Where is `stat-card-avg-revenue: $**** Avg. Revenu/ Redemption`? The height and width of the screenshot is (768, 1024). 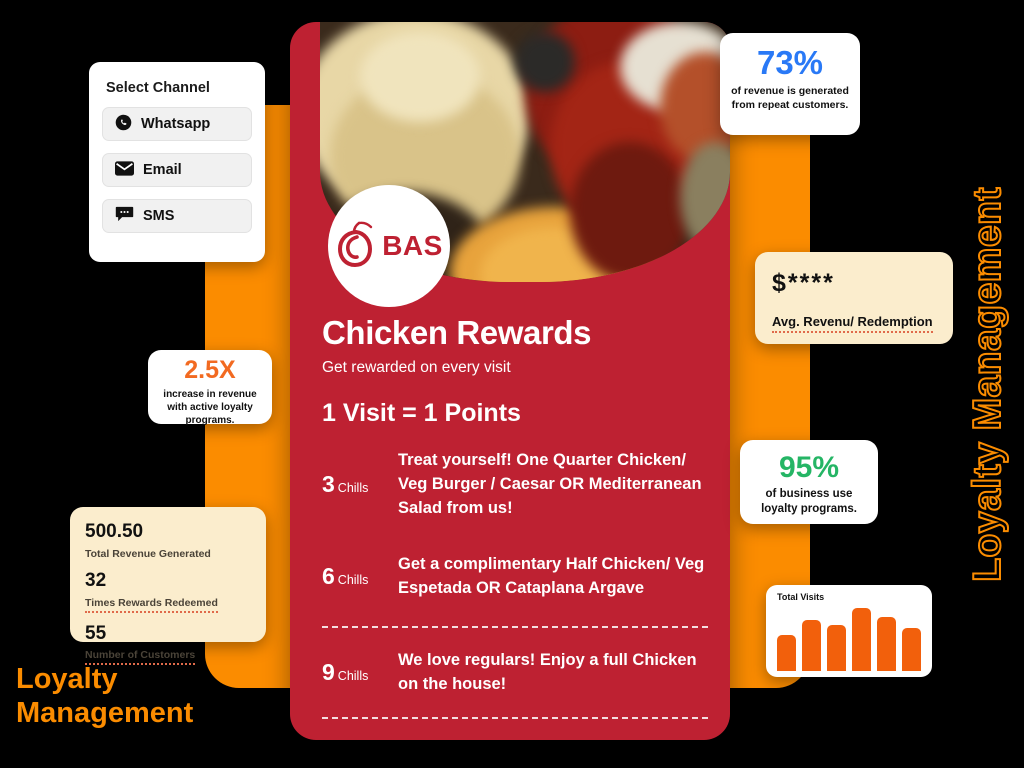
stat-card-avg-revenue: $**** Avg. Revenu/ Redemption is located at coordinates (854, 298).